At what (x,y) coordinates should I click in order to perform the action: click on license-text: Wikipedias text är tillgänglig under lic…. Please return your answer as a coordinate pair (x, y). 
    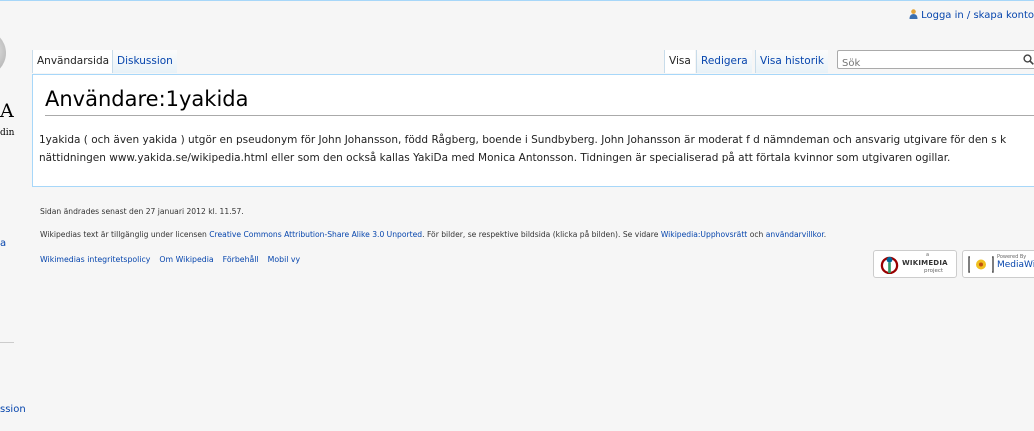
    Looking at the image, I should click on (125, 234).